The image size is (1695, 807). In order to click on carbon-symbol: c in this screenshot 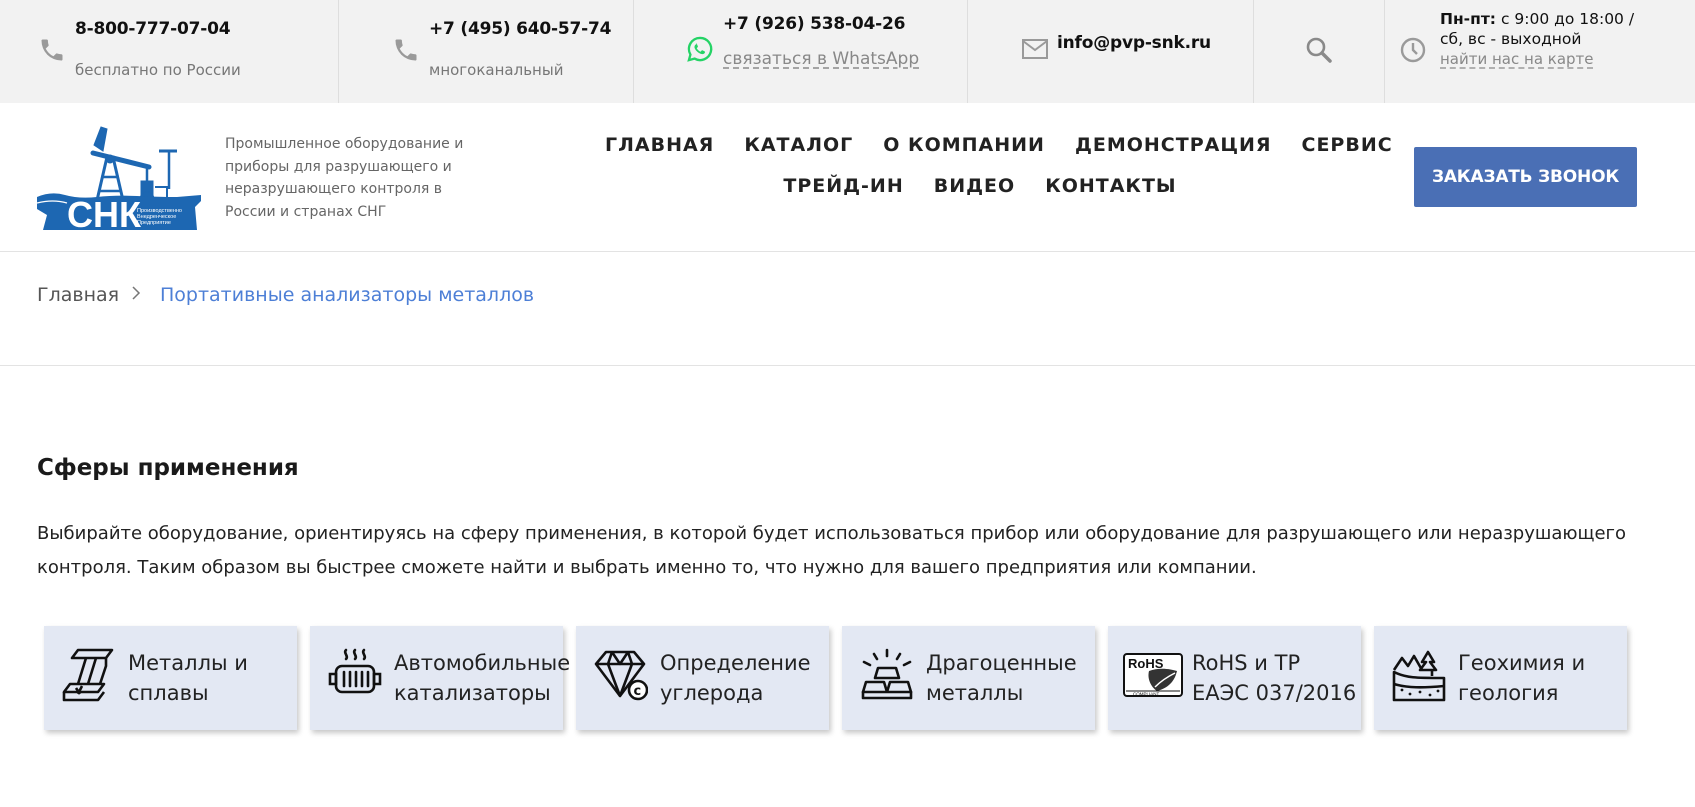, I will do `click(638, 691)`.